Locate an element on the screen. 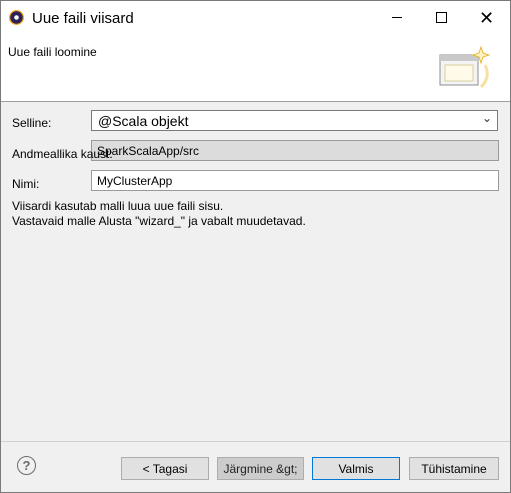 The width and height of the screenshot is (511, 493). cancel-button: Tühistamine is located at coordinates (454, 468).